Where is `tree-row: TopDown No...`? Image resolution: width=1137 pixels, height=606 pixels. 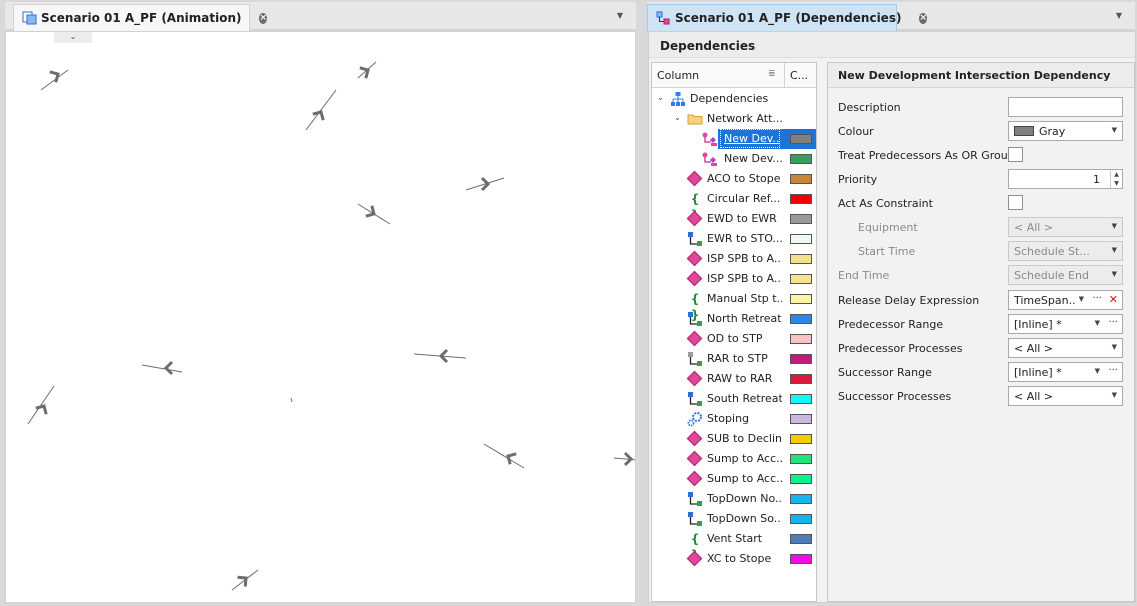 tree-row: TopDown No... is located at coordinates (734, 499).